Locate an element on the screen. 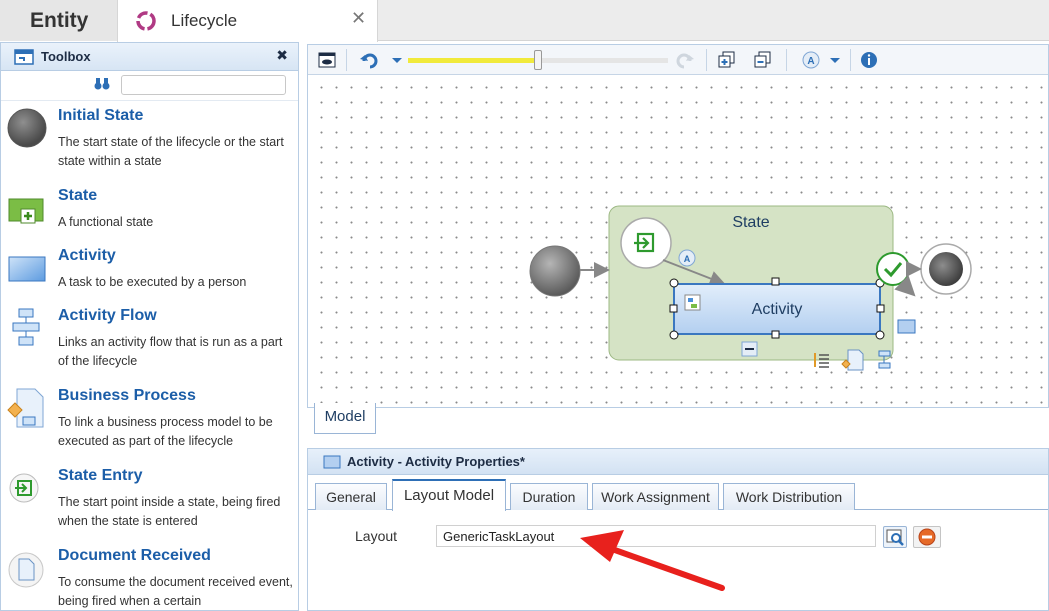 The height and width of the screenshot is (611, 1049). tab-general: General is located at coordinates (351, 496).